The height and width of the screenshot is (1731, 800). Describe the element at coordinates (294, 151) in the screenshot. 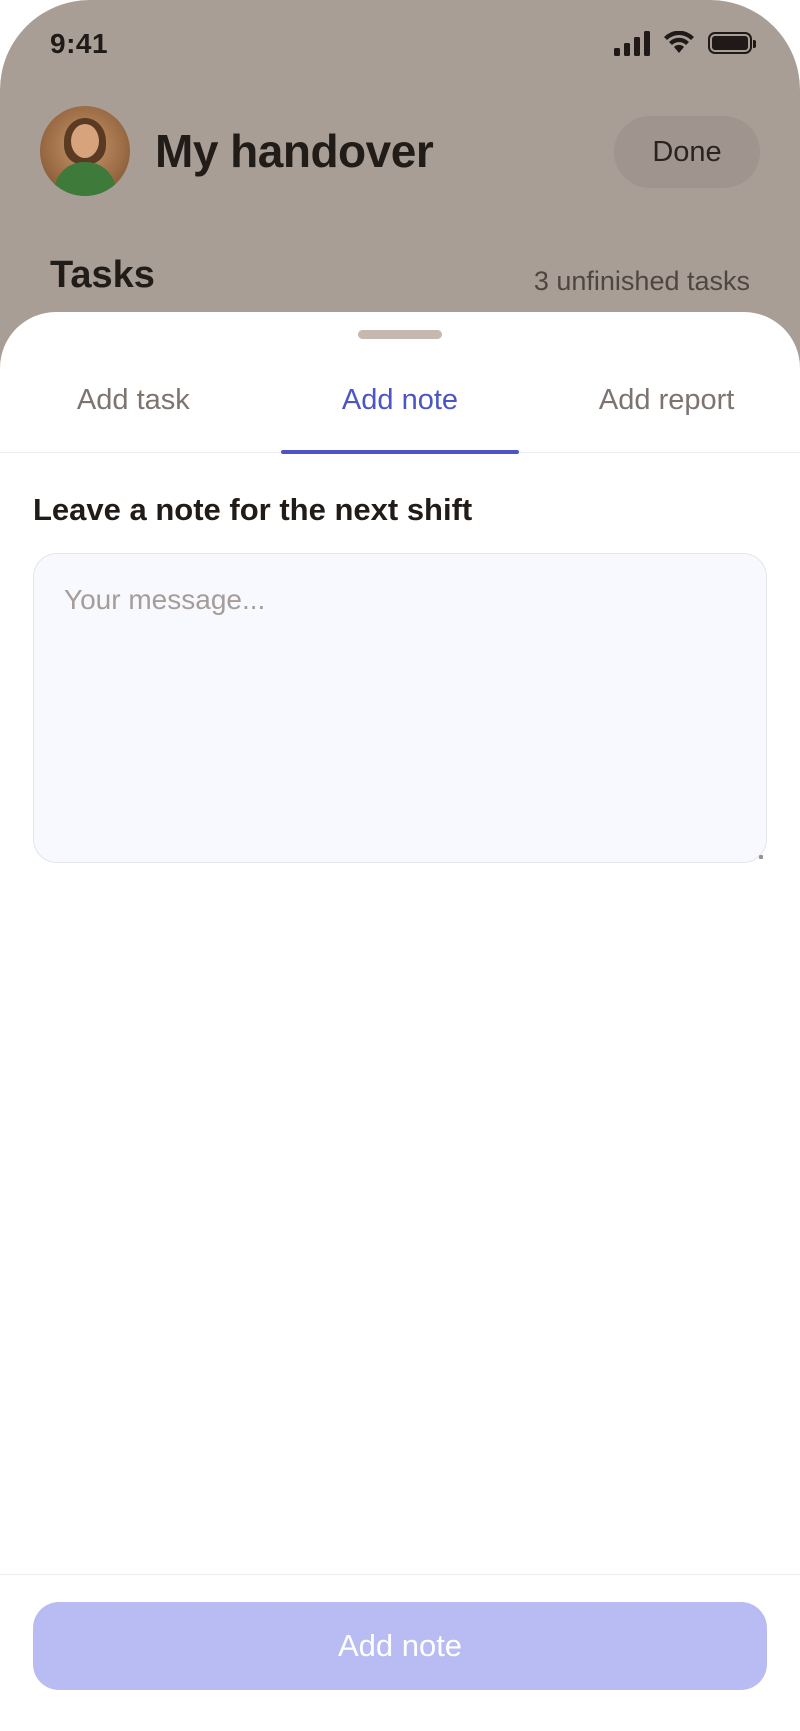

I see `page-title: My handover` at that location.